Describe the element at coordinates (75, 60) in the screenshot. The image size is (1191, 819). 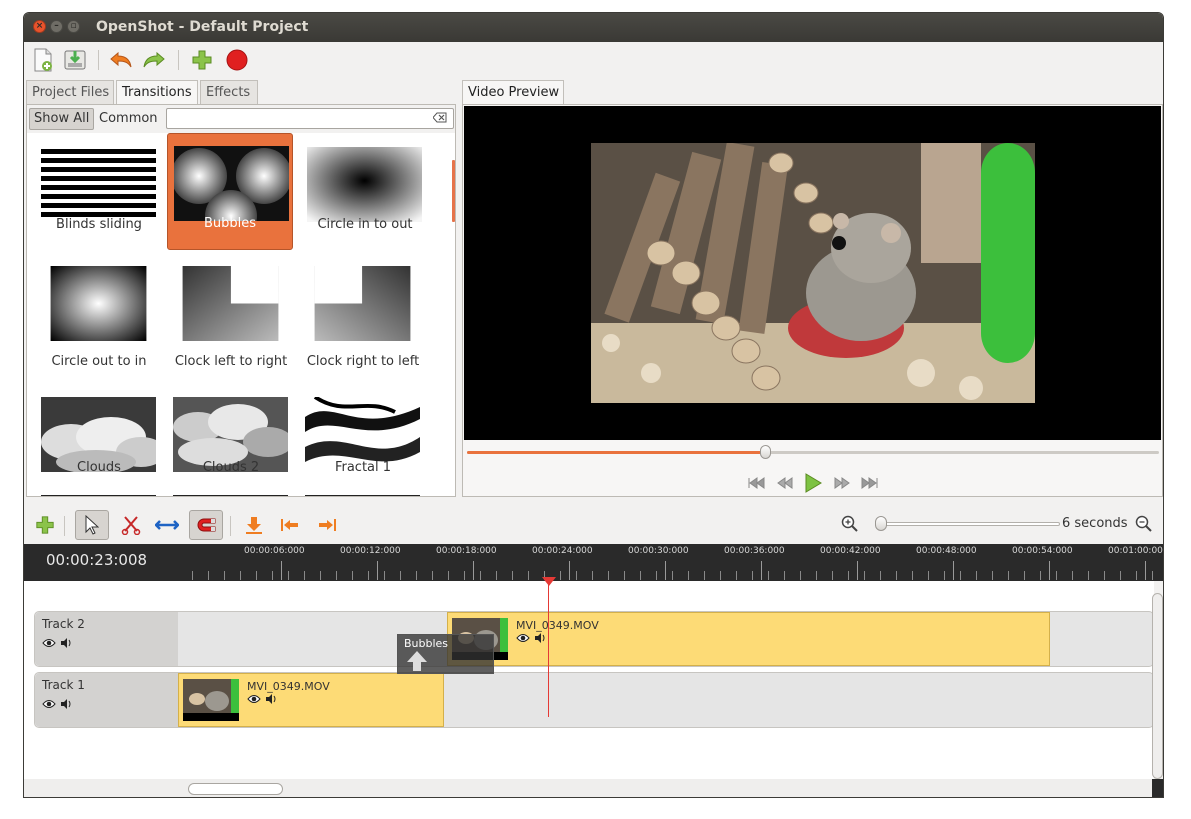
I see `save-project-icon` at that location.